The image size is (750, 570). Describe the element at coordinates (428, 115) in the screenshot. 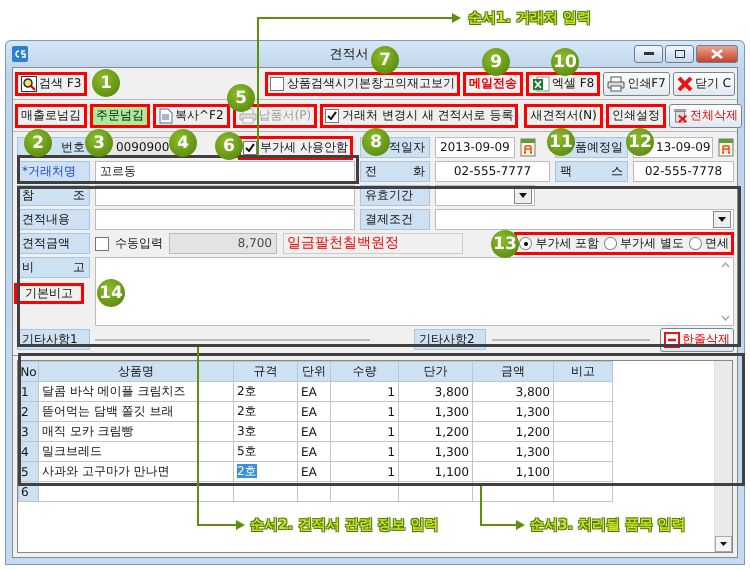

I see `checkbox-label: 거래처 변경시 새 견적서로 등록` at that location.